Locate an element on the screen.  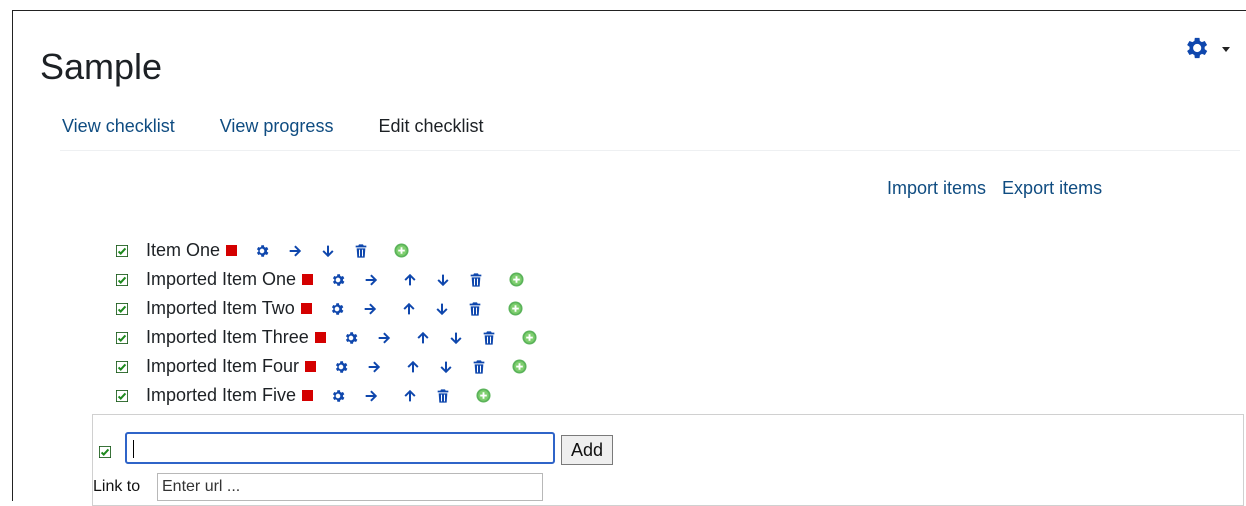
chevron-down-icon is located at coordinates (1226, 49).